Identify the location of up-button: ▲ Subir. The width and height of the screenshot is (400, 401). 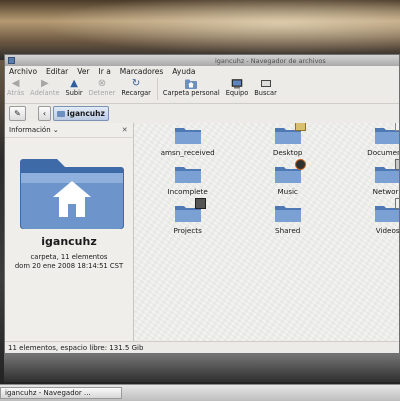
(74, 87).